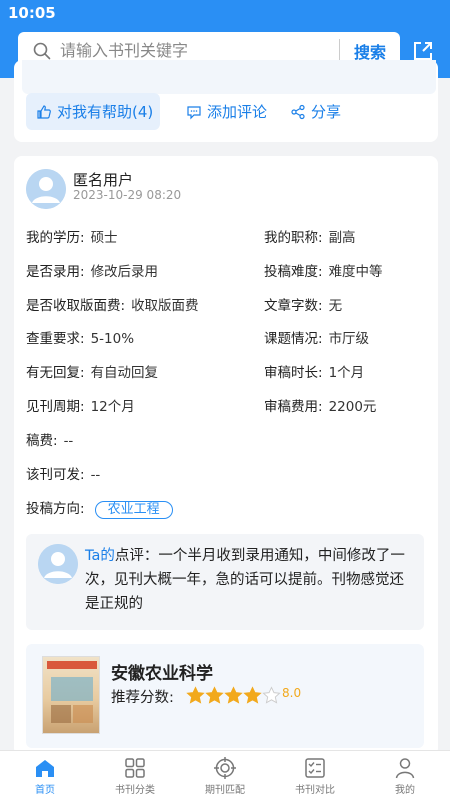 The width and height of the screenshot is (450, 800). I want to click on field-plagiarism: 查重要求: 5-10%, so click(80, 339).